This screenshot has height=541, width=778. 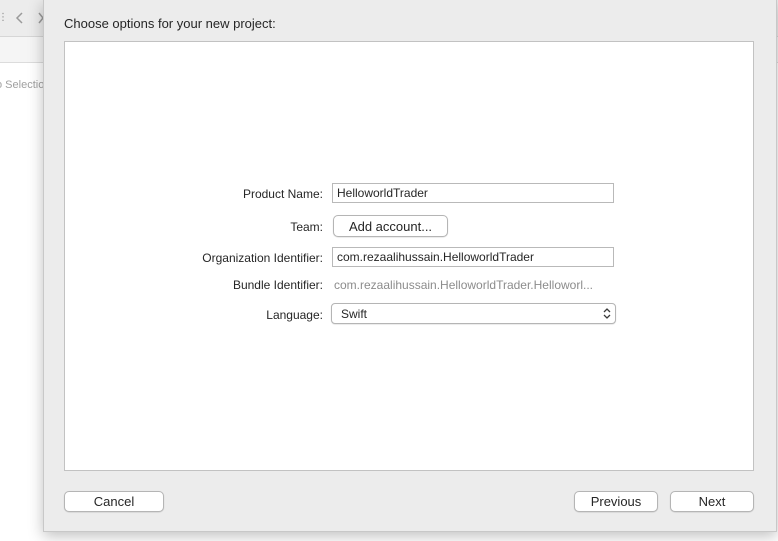 What do you see at coordinates (616, 501) in the screenshot?
I see `previous-button: Previous` at bounding box center [616, 501].